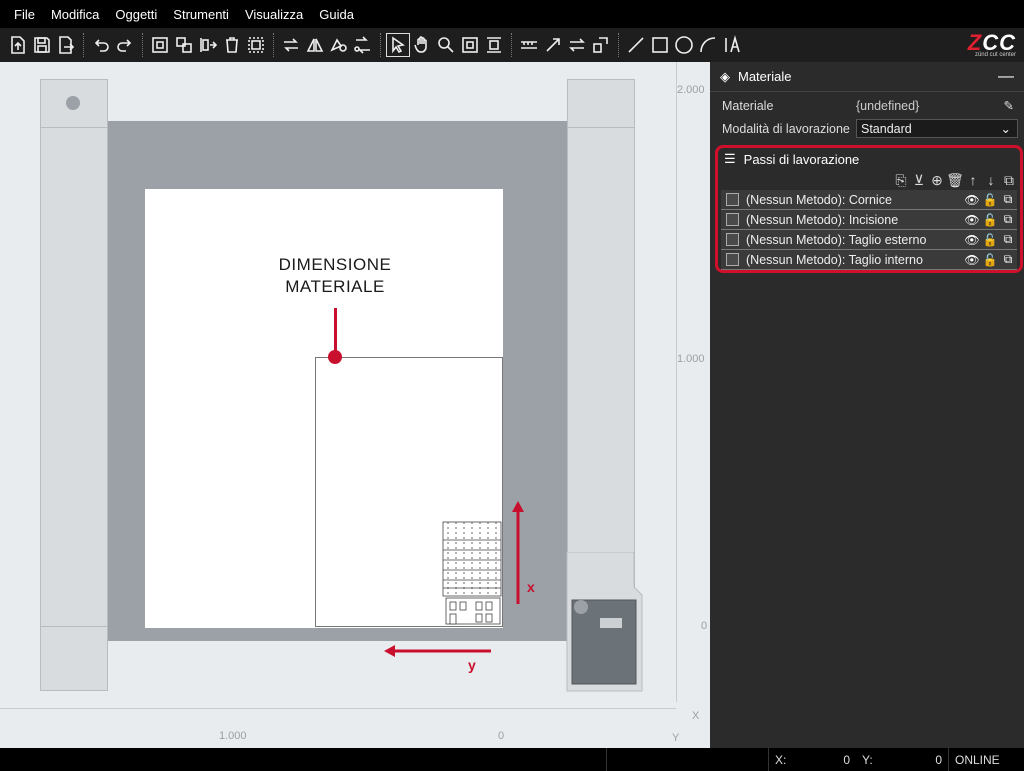  What do you see at coordinates (869, 159) in the screenshot?
I see `steps-header: ☰ Passi di lavorazione` at bounding box center [869, 159].